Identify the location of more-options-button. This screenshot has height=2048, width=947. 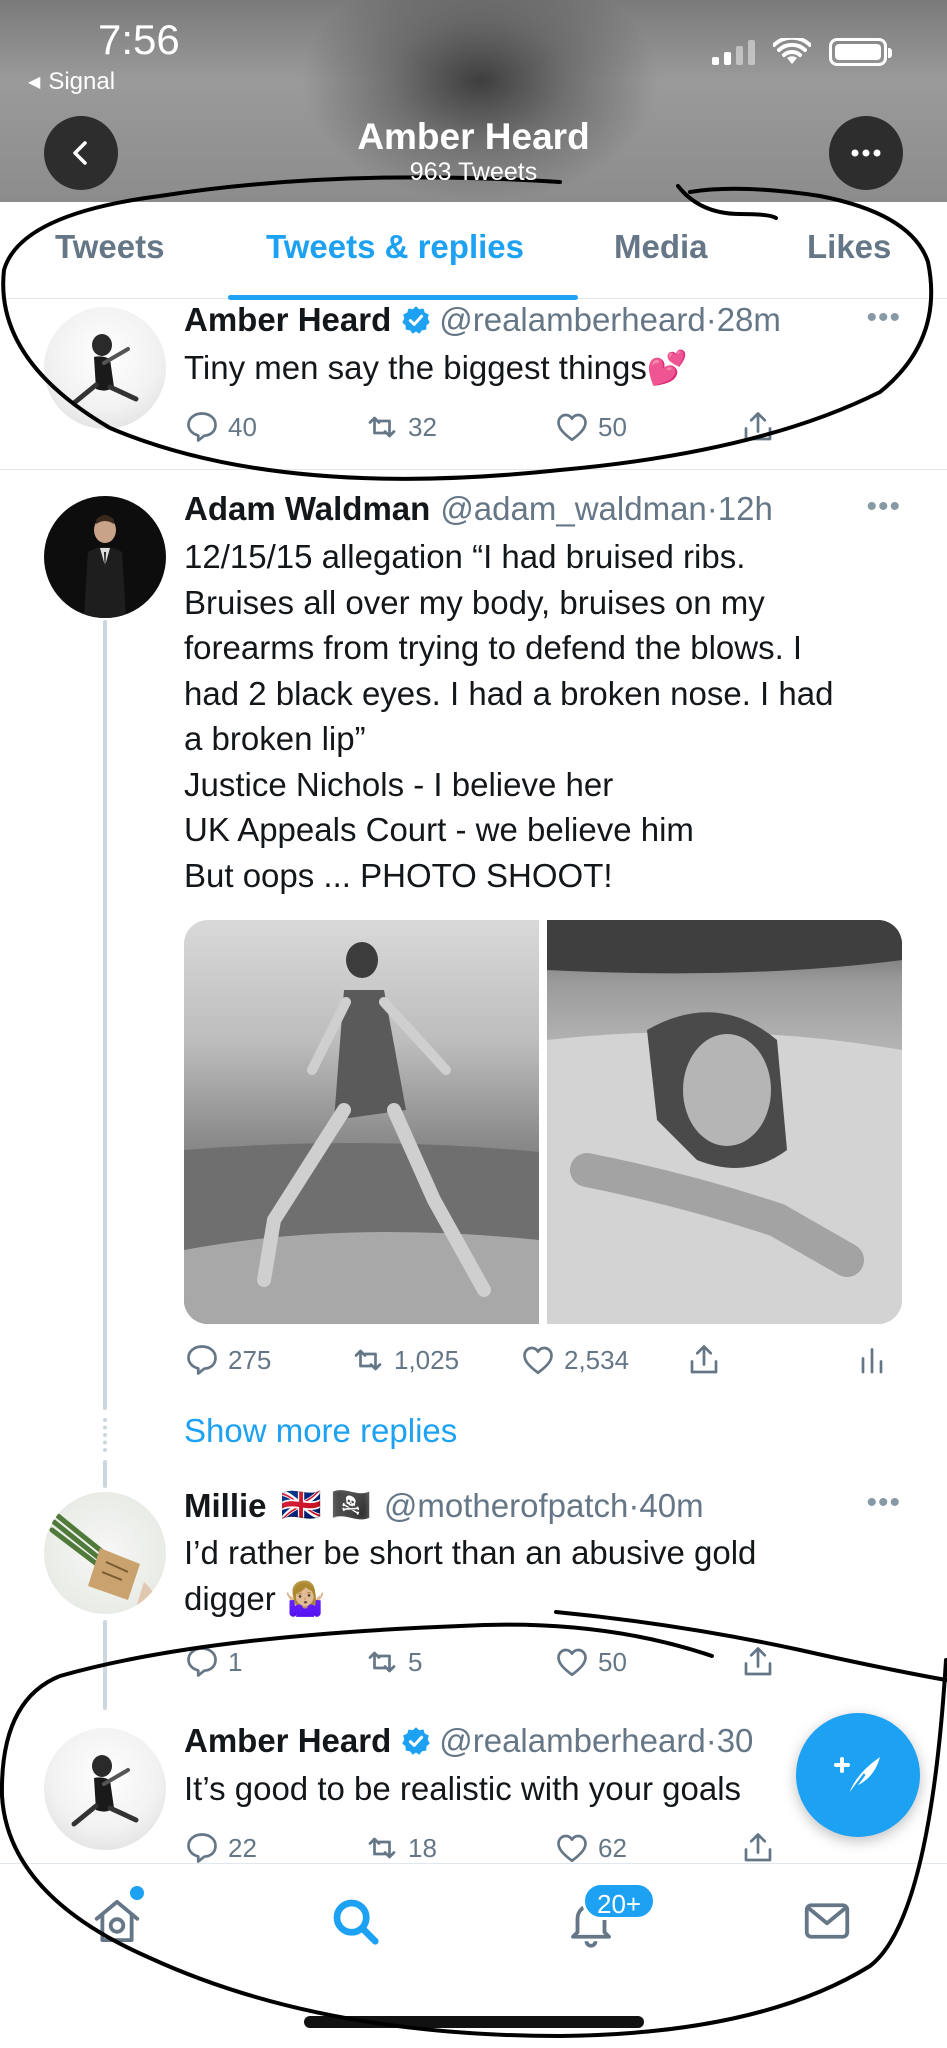
(866, 153).